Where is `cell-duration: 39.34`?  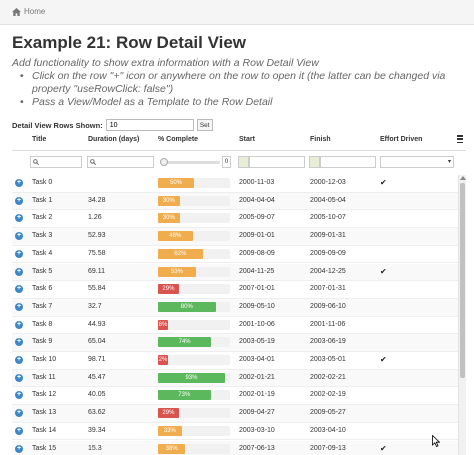 cell-duration: 39.34 is located at coordinates (97, 430).